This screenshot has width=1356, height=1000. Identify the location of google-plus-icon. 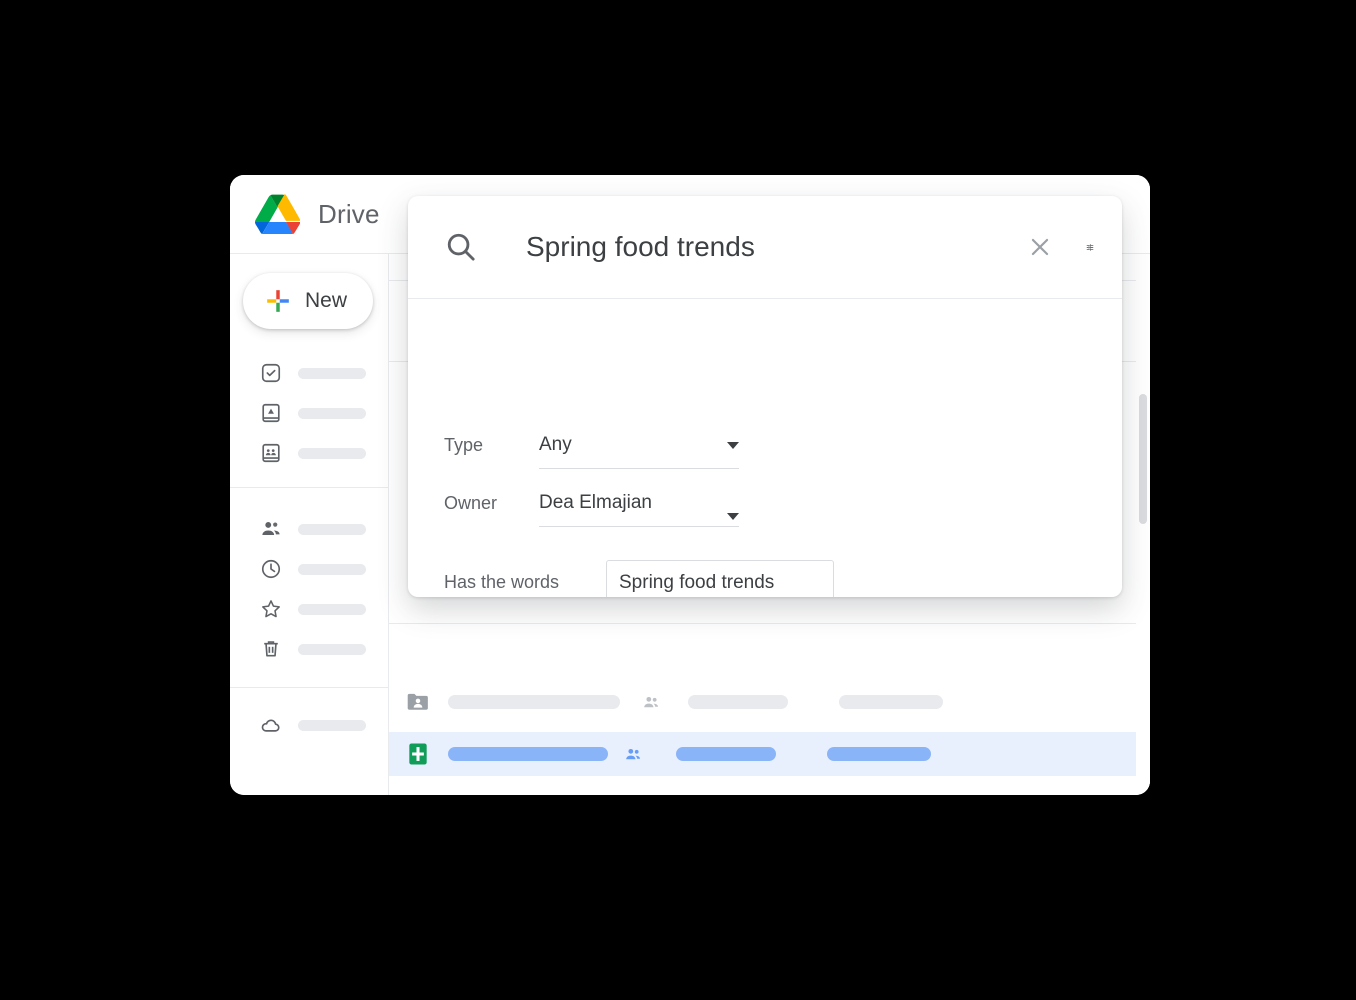
(278, 301).